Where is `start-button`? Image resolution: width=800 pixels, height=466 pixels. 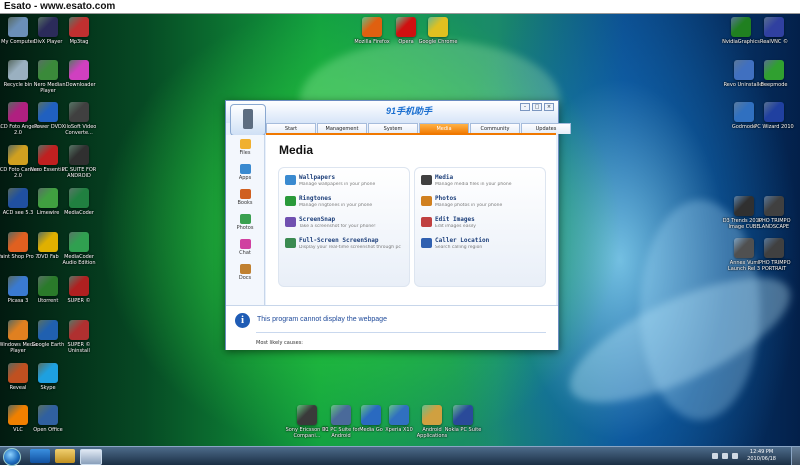 start-button is located at coordinates (12, 457).